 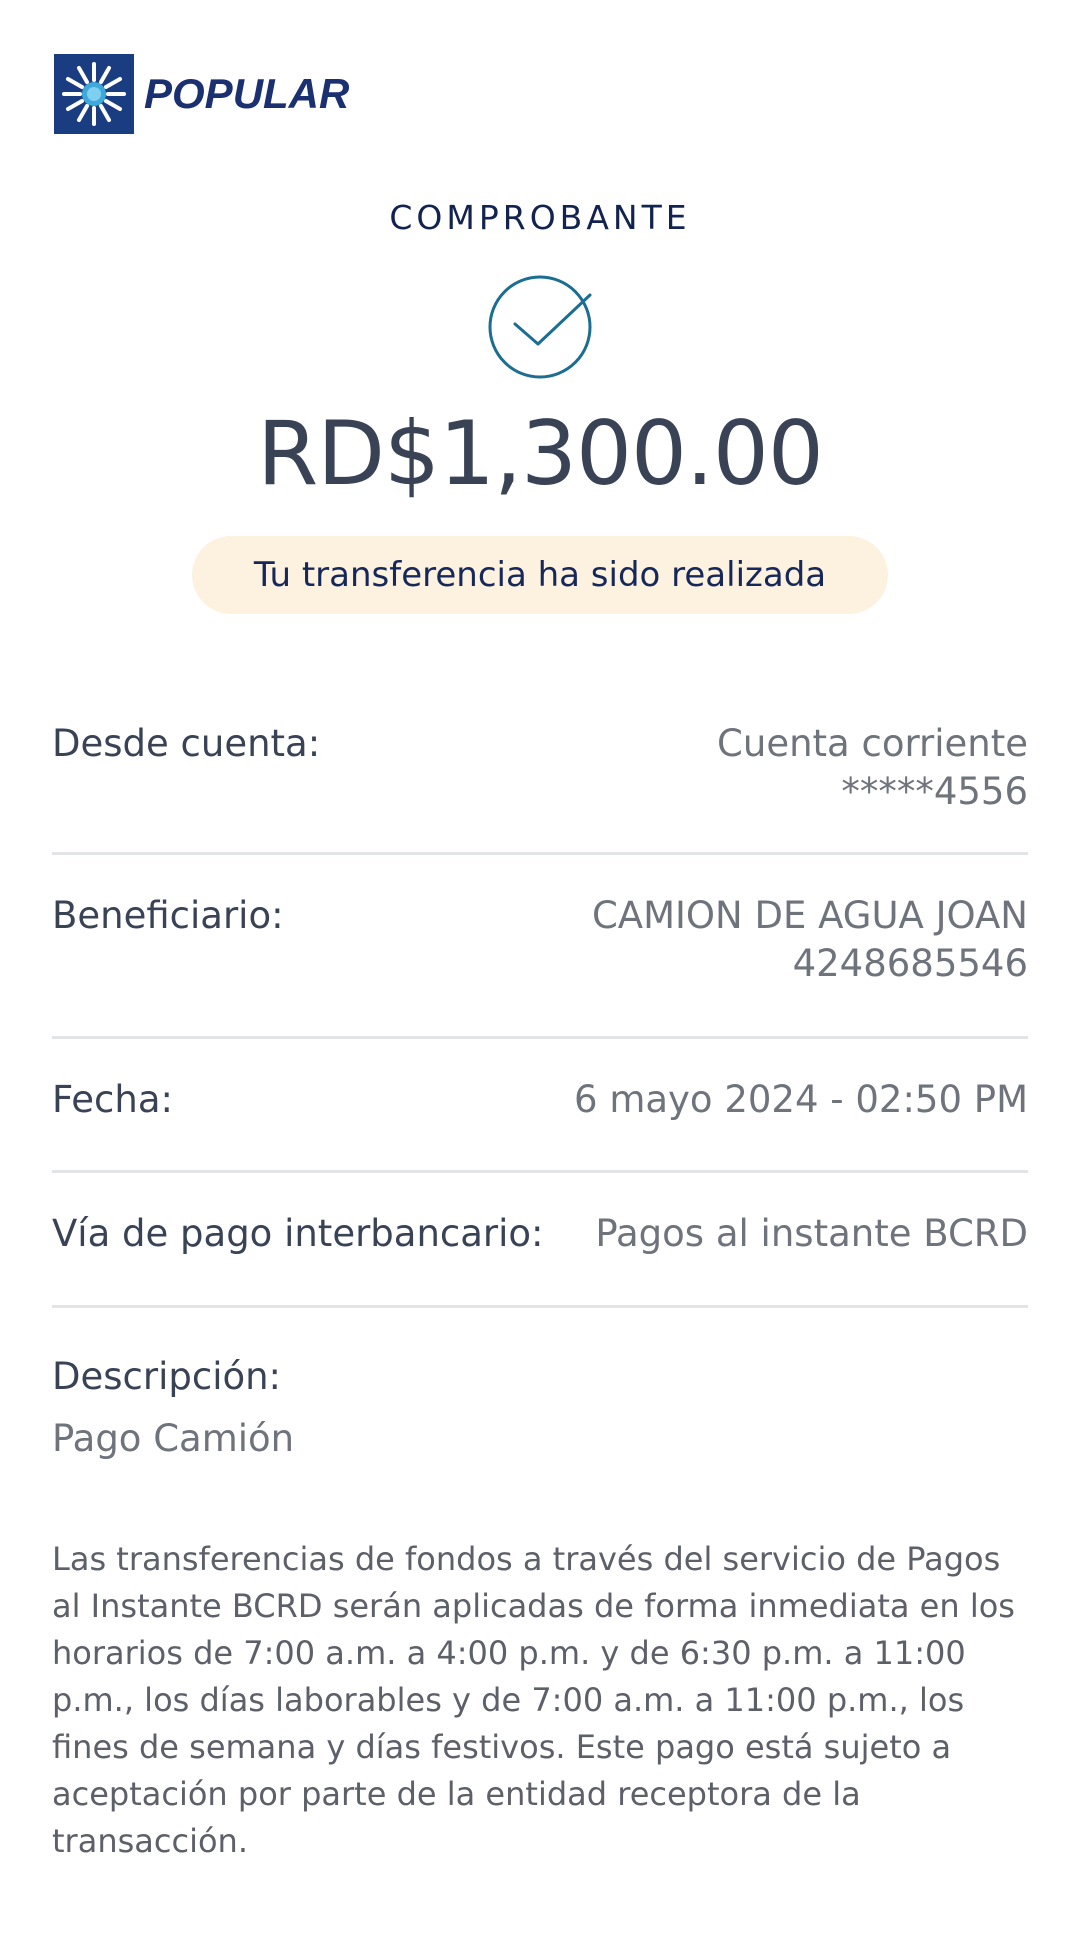 I want to click on page-title: COMPROBANTE, so click(x=540, y=217).